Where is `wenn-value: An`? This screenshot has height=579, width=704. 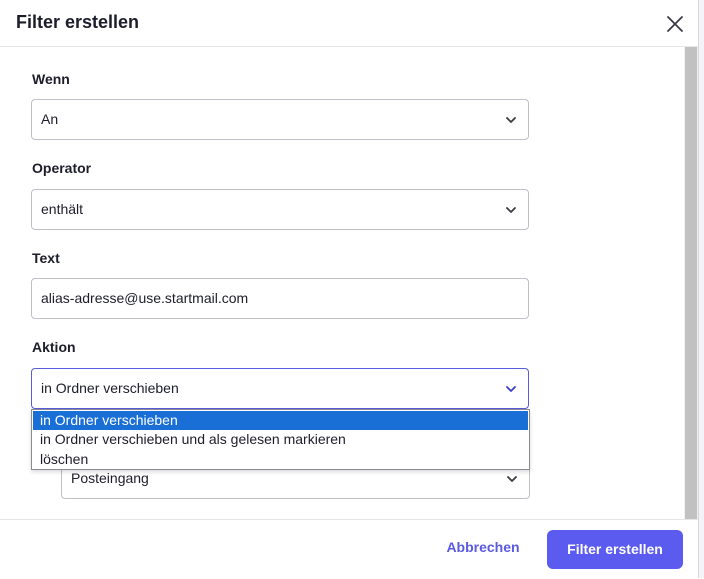
wenn-value: An is located at coordinates (50, 119).